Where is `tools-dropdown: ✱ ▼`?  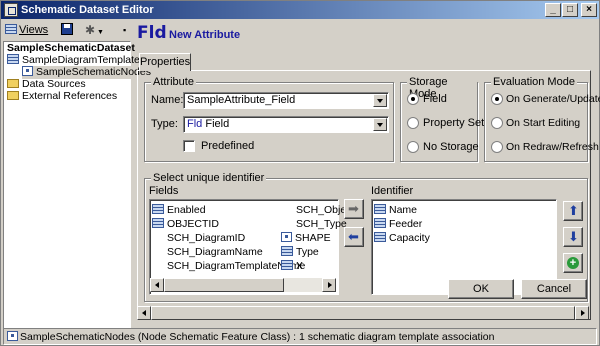
tools-dropdown: ✱ ▼ is located at coordinates (100, 30).